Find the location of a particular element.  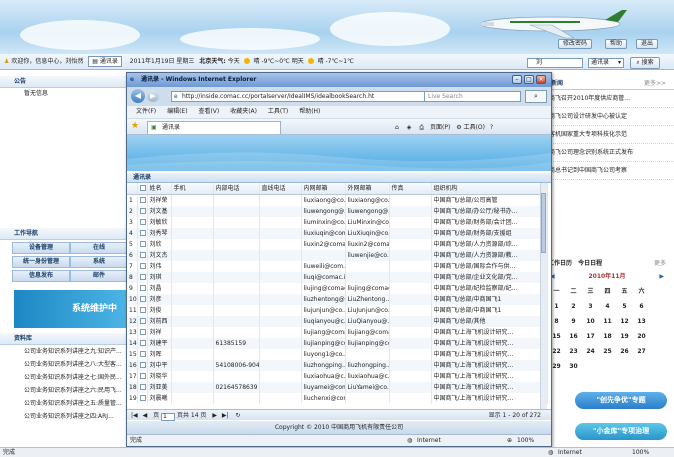

select-all-checkbox is located at coordinates (142, 188).